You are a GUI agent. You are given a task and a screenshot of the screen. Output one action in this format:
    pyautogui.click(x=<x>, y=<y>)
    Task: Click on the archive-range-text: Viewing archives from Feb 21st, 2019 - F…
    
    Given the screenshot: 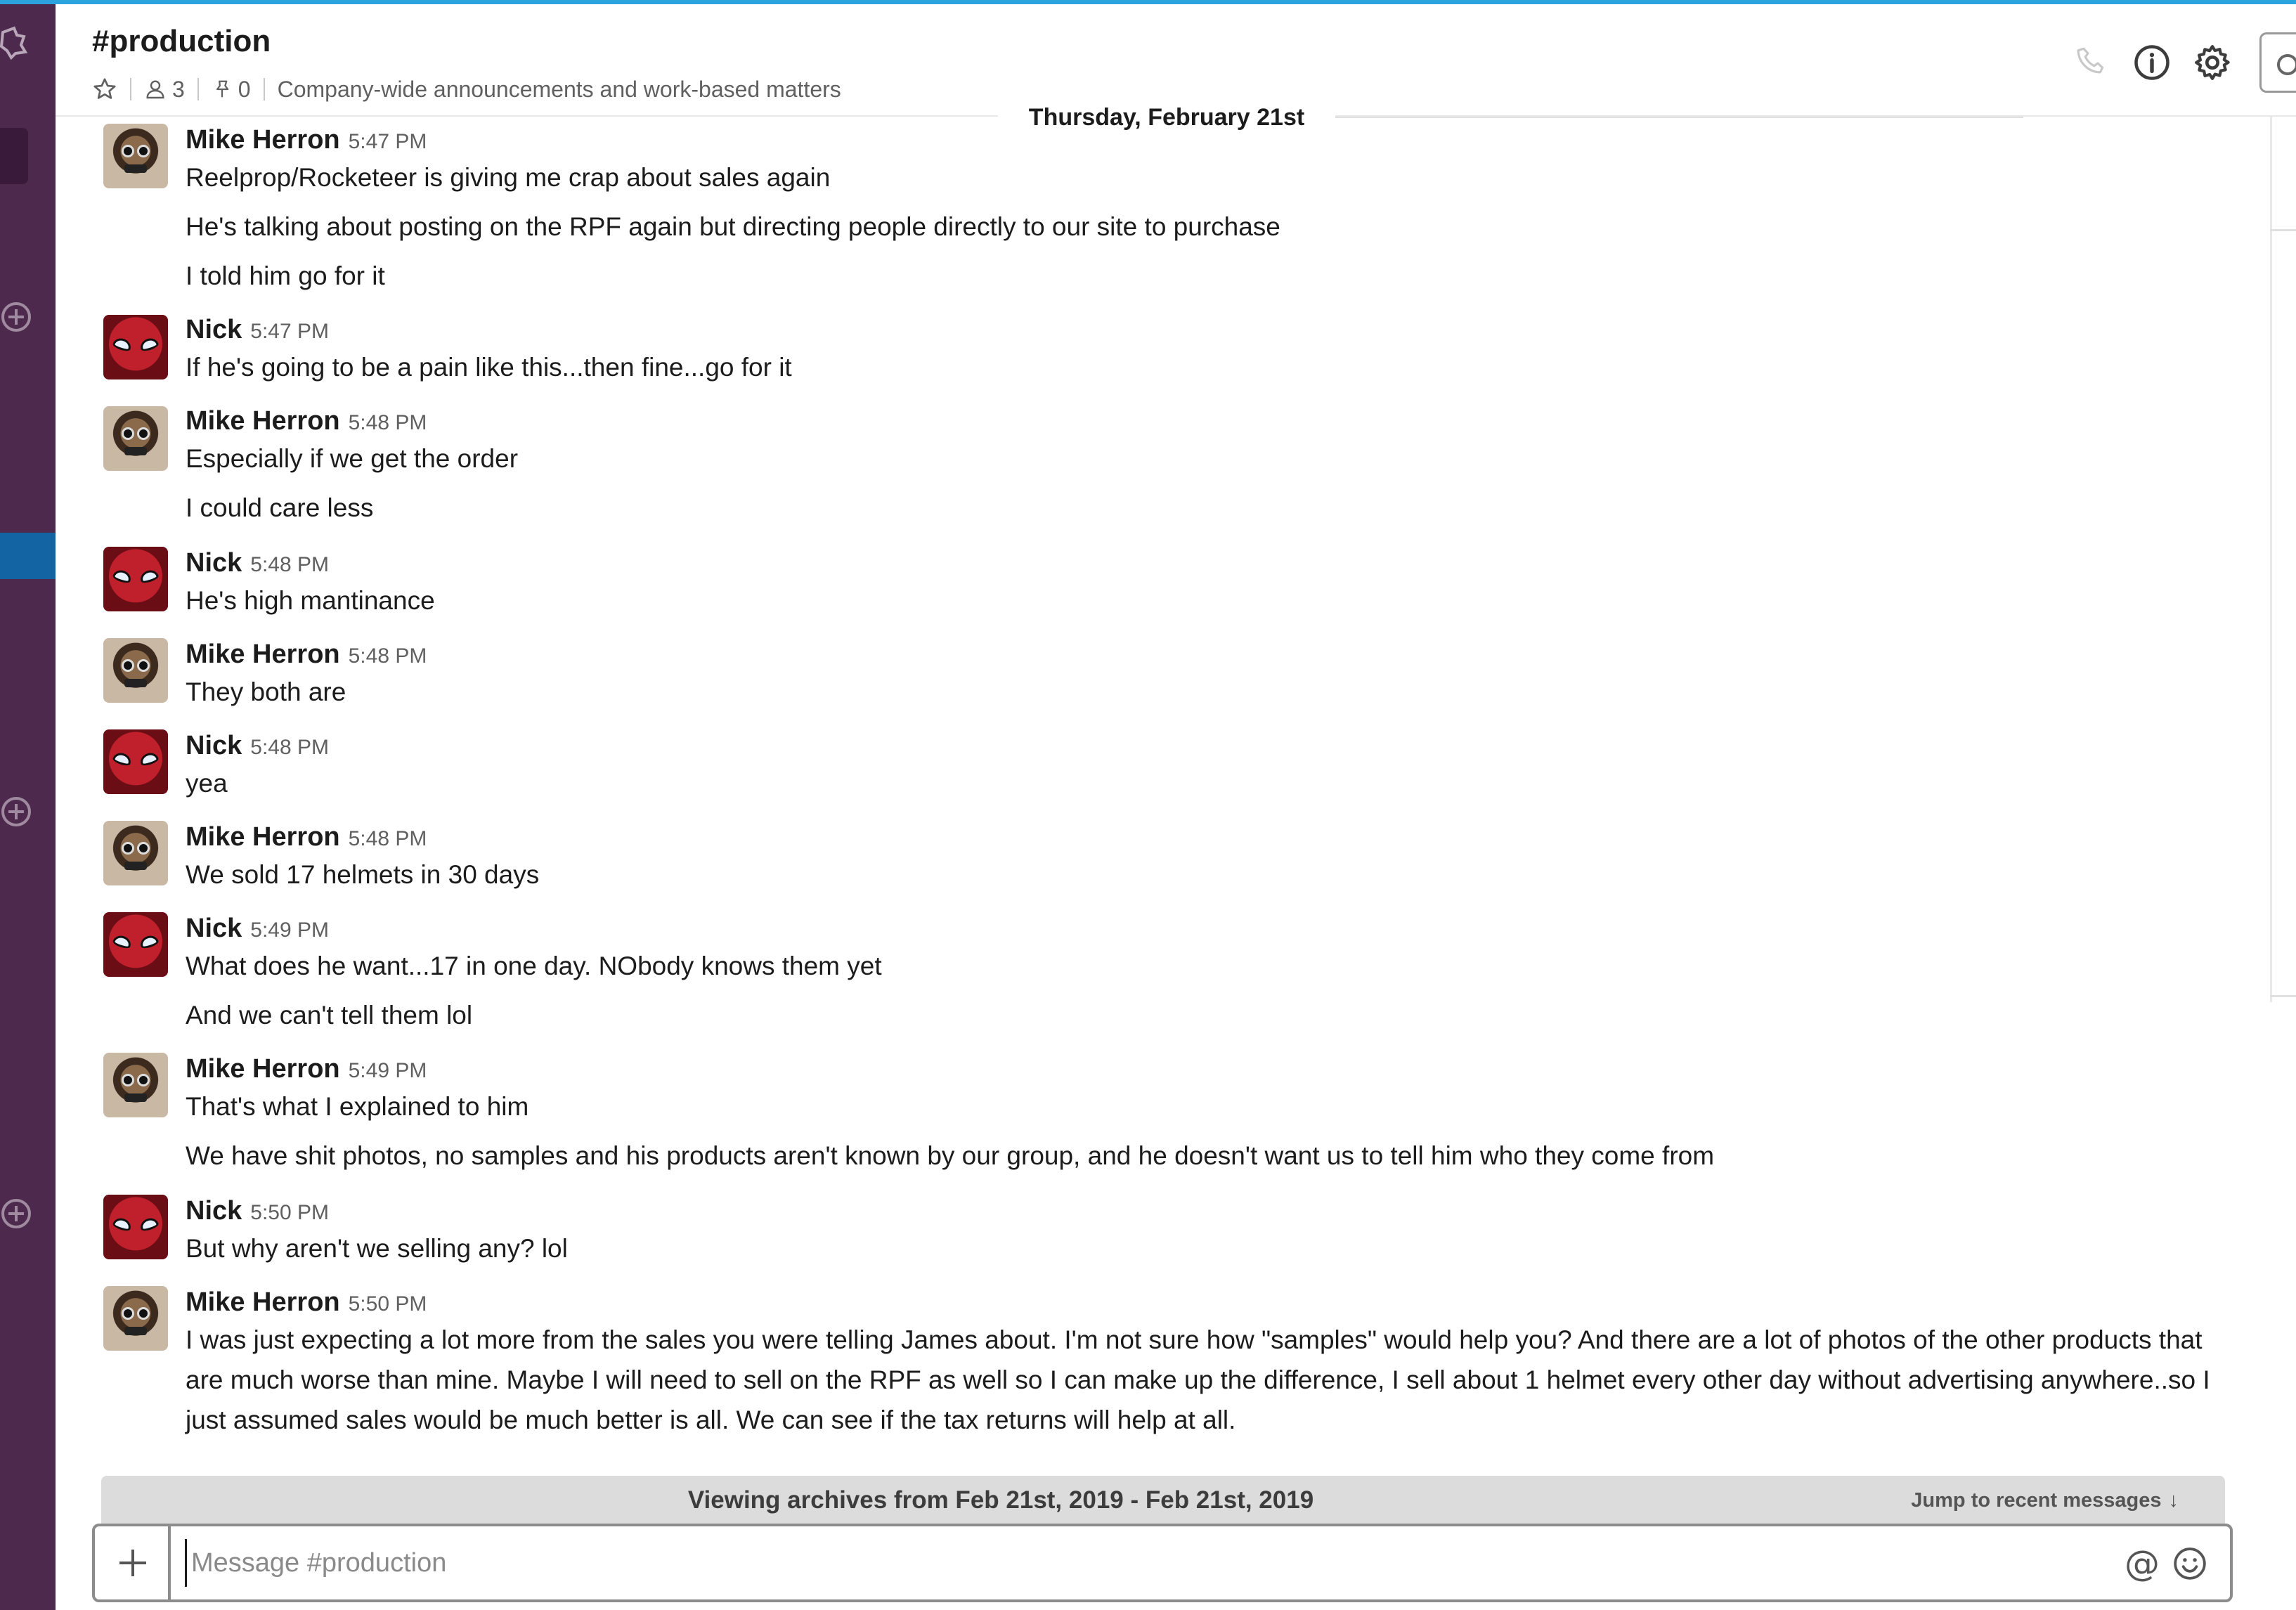 What is the action you would take?
    pyautogui.click(x=1000, y=1500)
    